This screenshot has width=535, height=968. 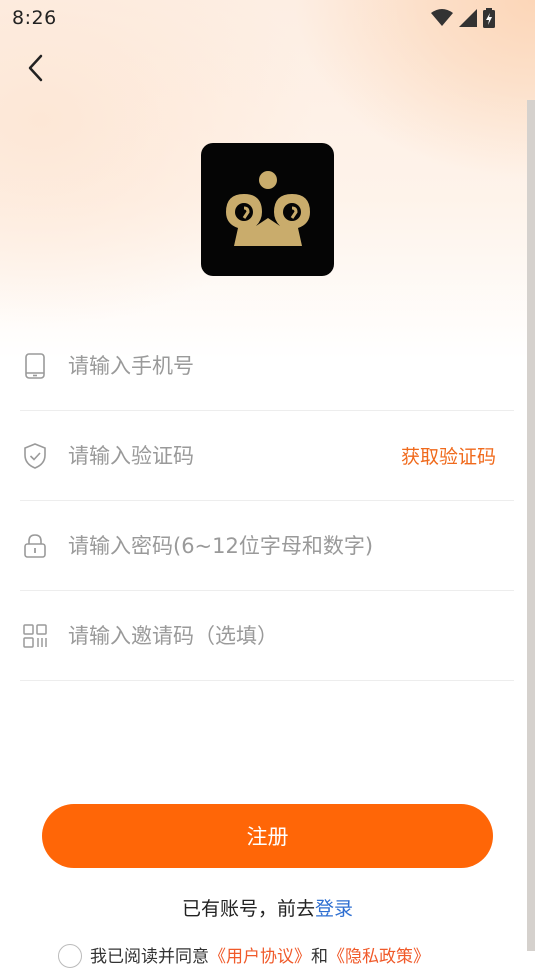 I want to click on agreement-joiner: 和, so click(x=319, y=957).